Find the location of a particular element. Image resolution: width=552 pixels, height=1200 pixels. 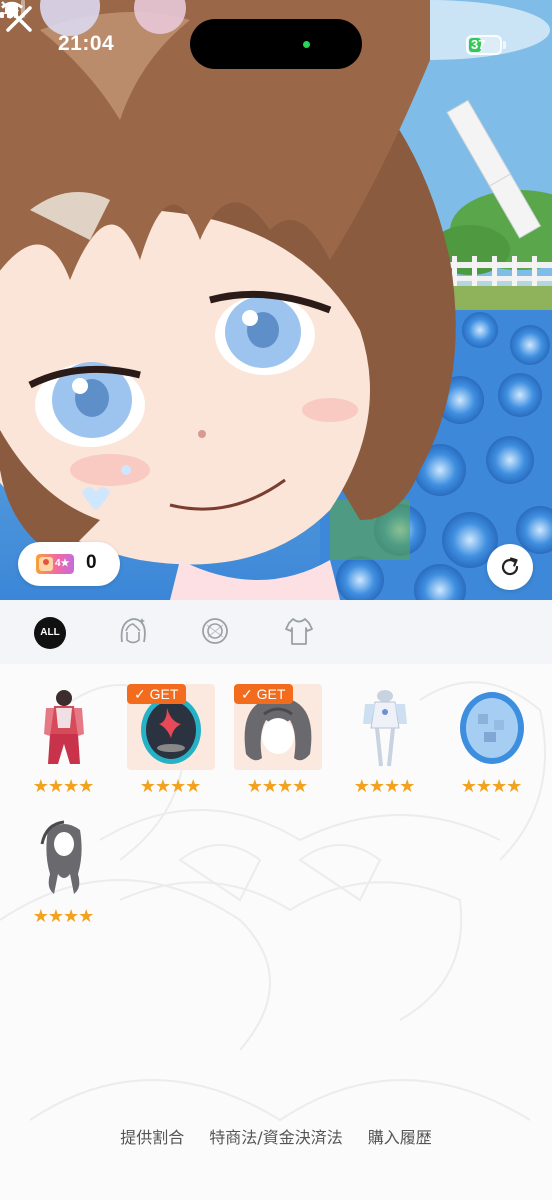

tab-all-label: ALL is located at coordinates (50, 632).